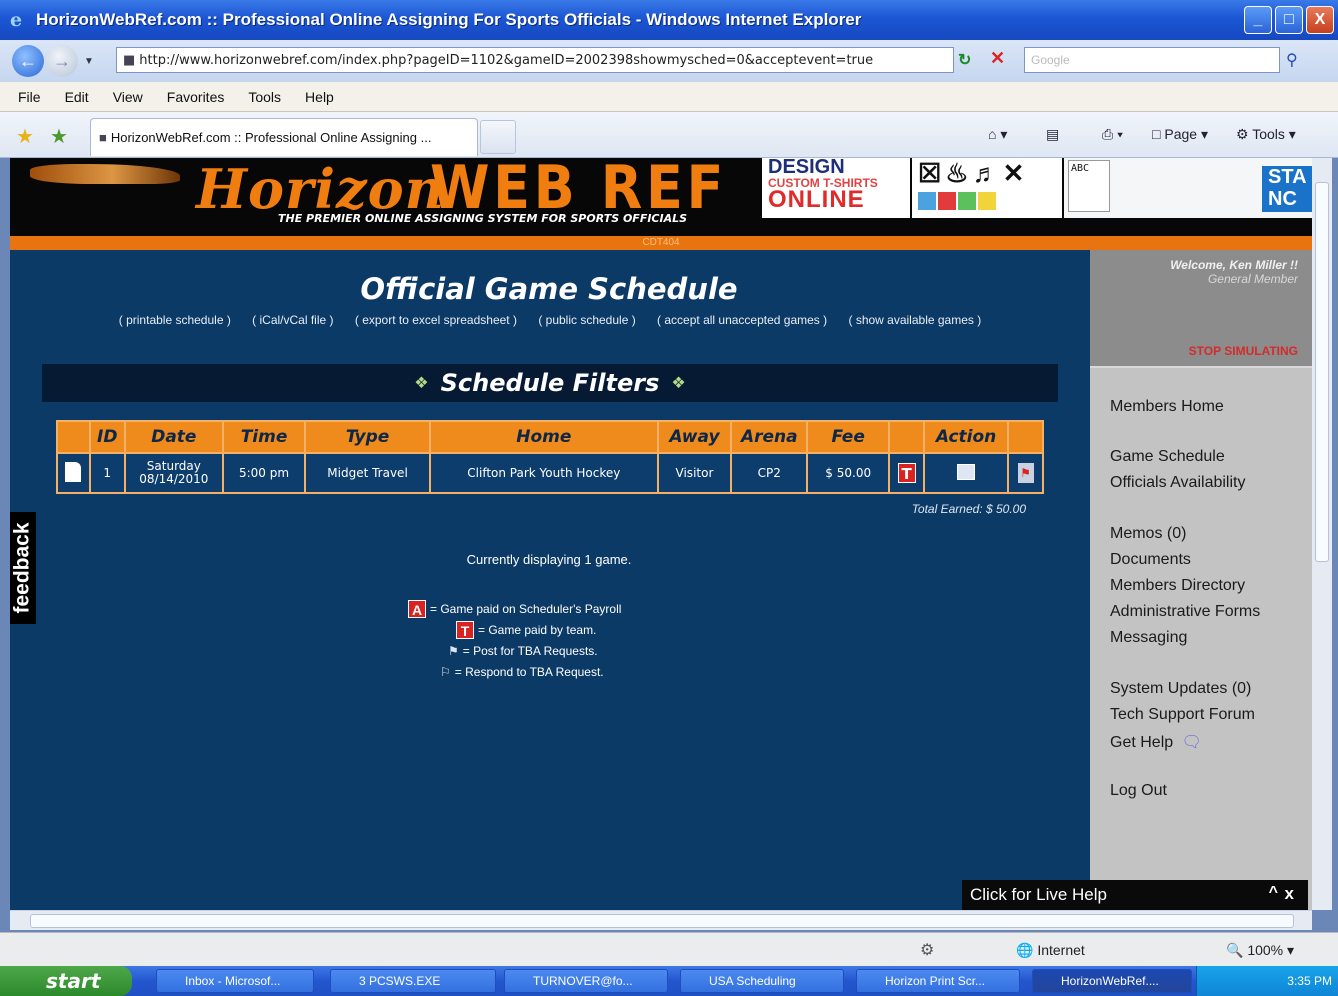  Describe the element at coordinates (66, 981) in the screenshot. I see `start-button: start` at that location.